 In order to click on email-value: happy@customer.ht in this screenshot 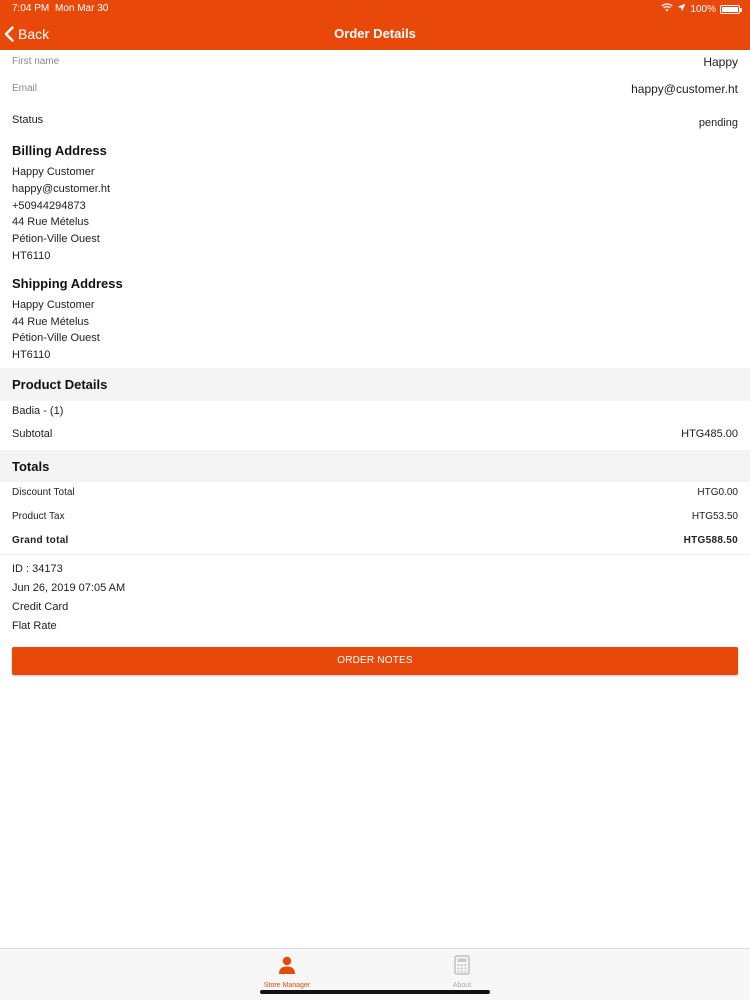, I will do `click(684, 89)`.